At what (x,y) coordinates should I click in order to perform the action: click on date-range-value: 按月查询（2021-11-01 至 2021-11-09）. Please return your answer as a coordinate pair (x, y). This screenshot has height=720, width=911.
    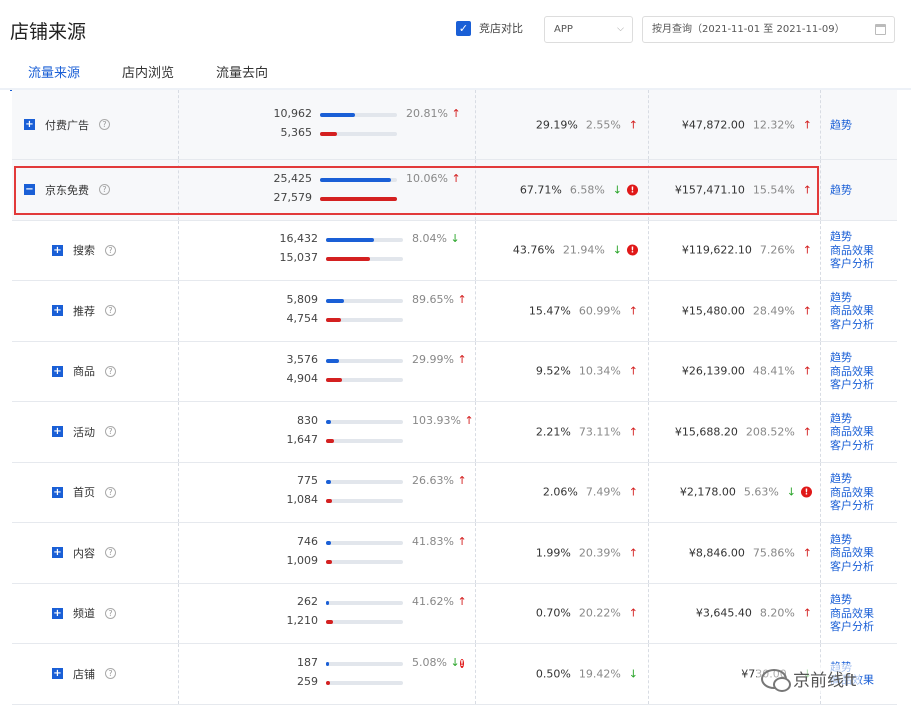
    Looking at the image, I should click on (748, 29).